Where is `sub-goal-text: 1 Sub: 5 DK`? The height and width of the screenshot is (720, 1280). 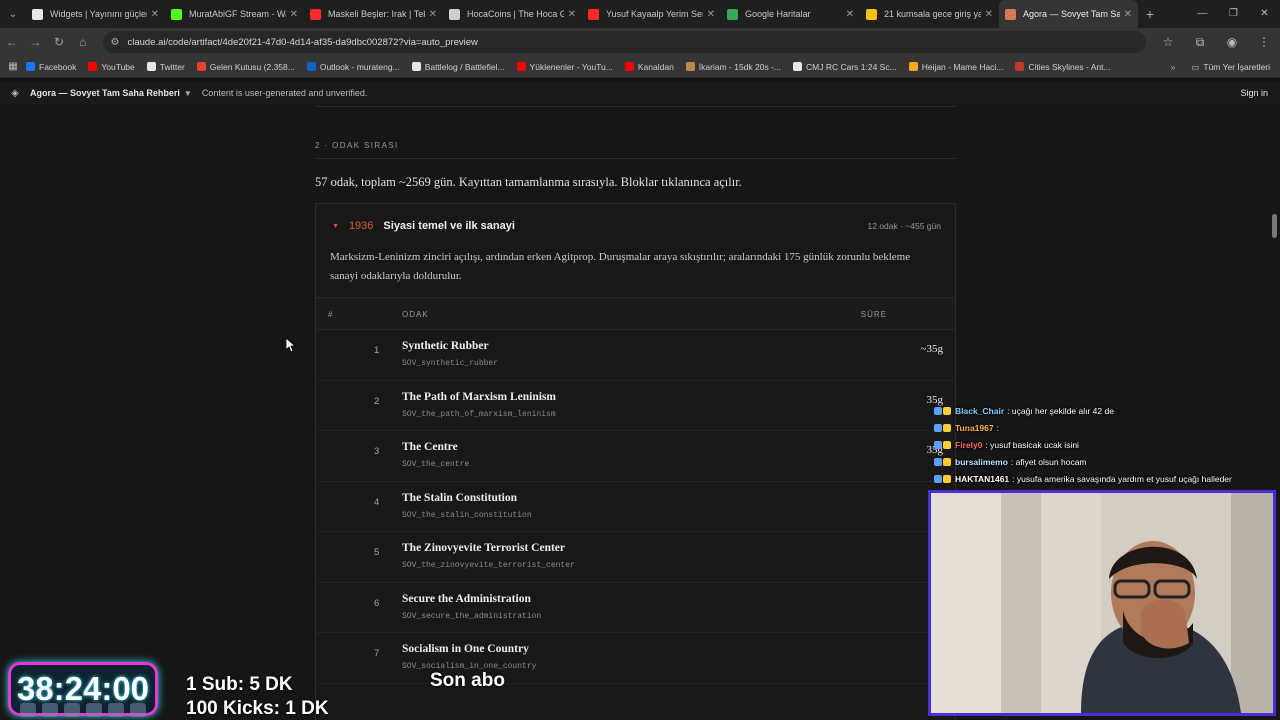
sub-goal-text: 1 Sub: 5 DK is located at coordinates (239, 684).